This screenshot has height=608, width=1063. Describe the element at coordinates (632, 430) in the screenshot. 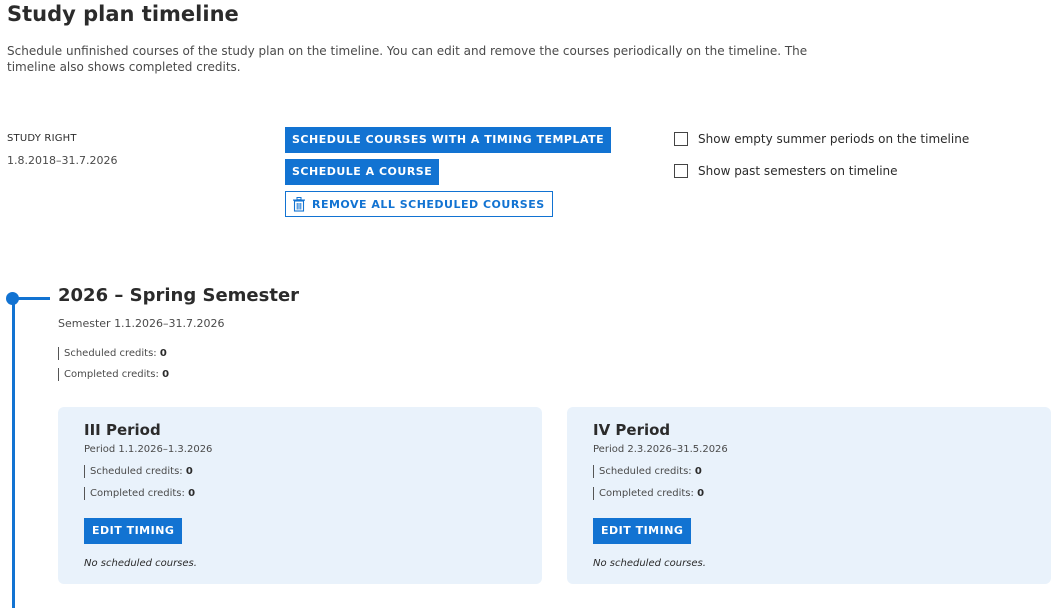

I see `period-title: IV Period` at that location.